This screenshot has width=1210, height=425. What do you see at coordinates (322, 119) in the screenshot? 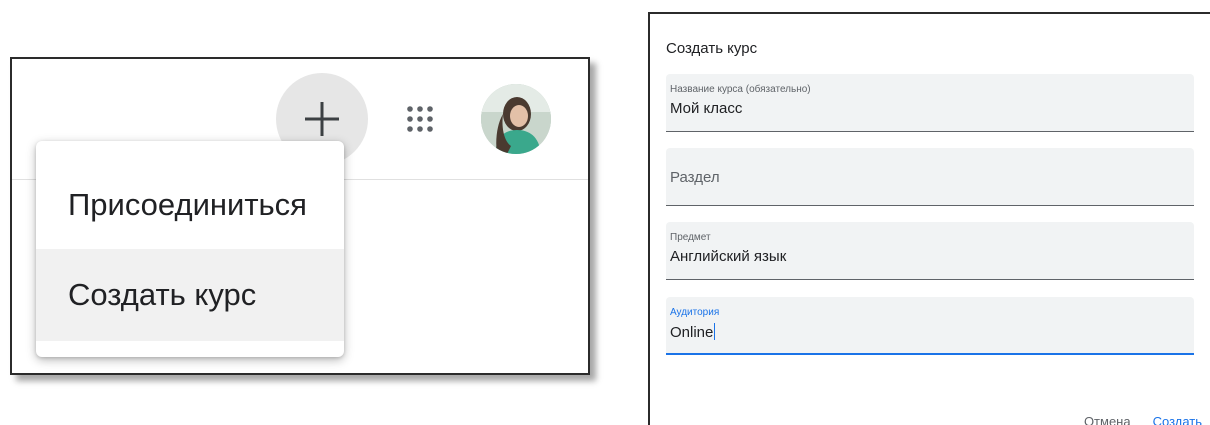
I see `plus-icon` at bounding box center [322, 119].